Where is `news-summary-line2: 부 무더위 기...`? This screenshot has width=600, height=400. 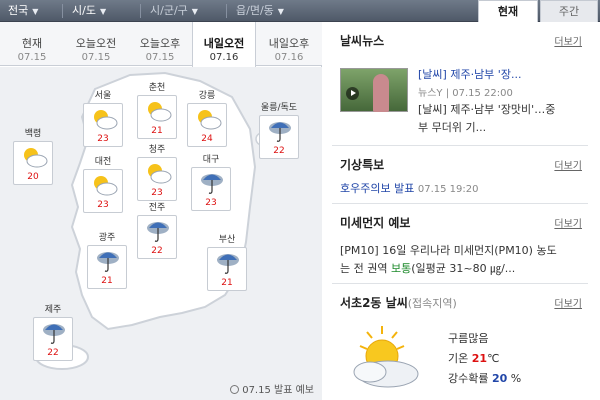 news-summary-line2: 부 무더위 기... is located at coordinates (503, 127).